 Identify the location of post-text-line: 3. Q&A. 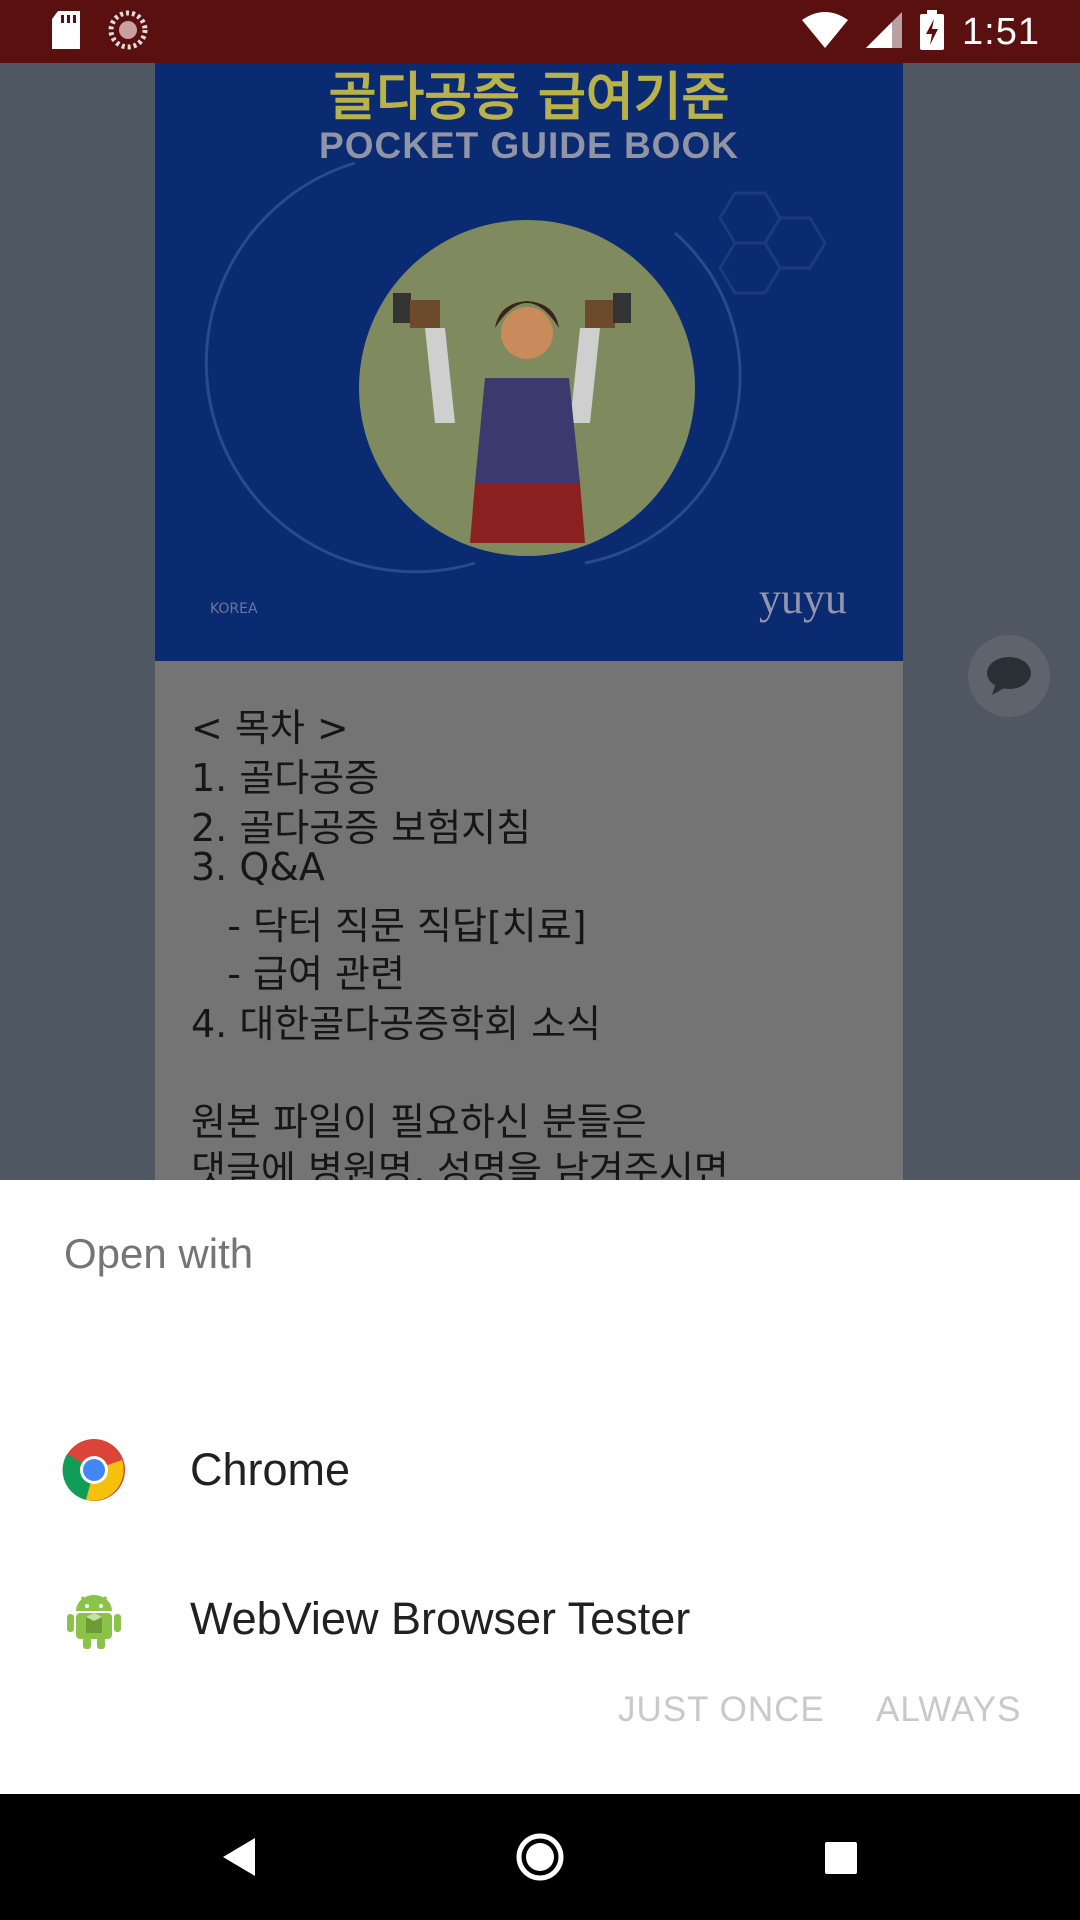
(258, 867).